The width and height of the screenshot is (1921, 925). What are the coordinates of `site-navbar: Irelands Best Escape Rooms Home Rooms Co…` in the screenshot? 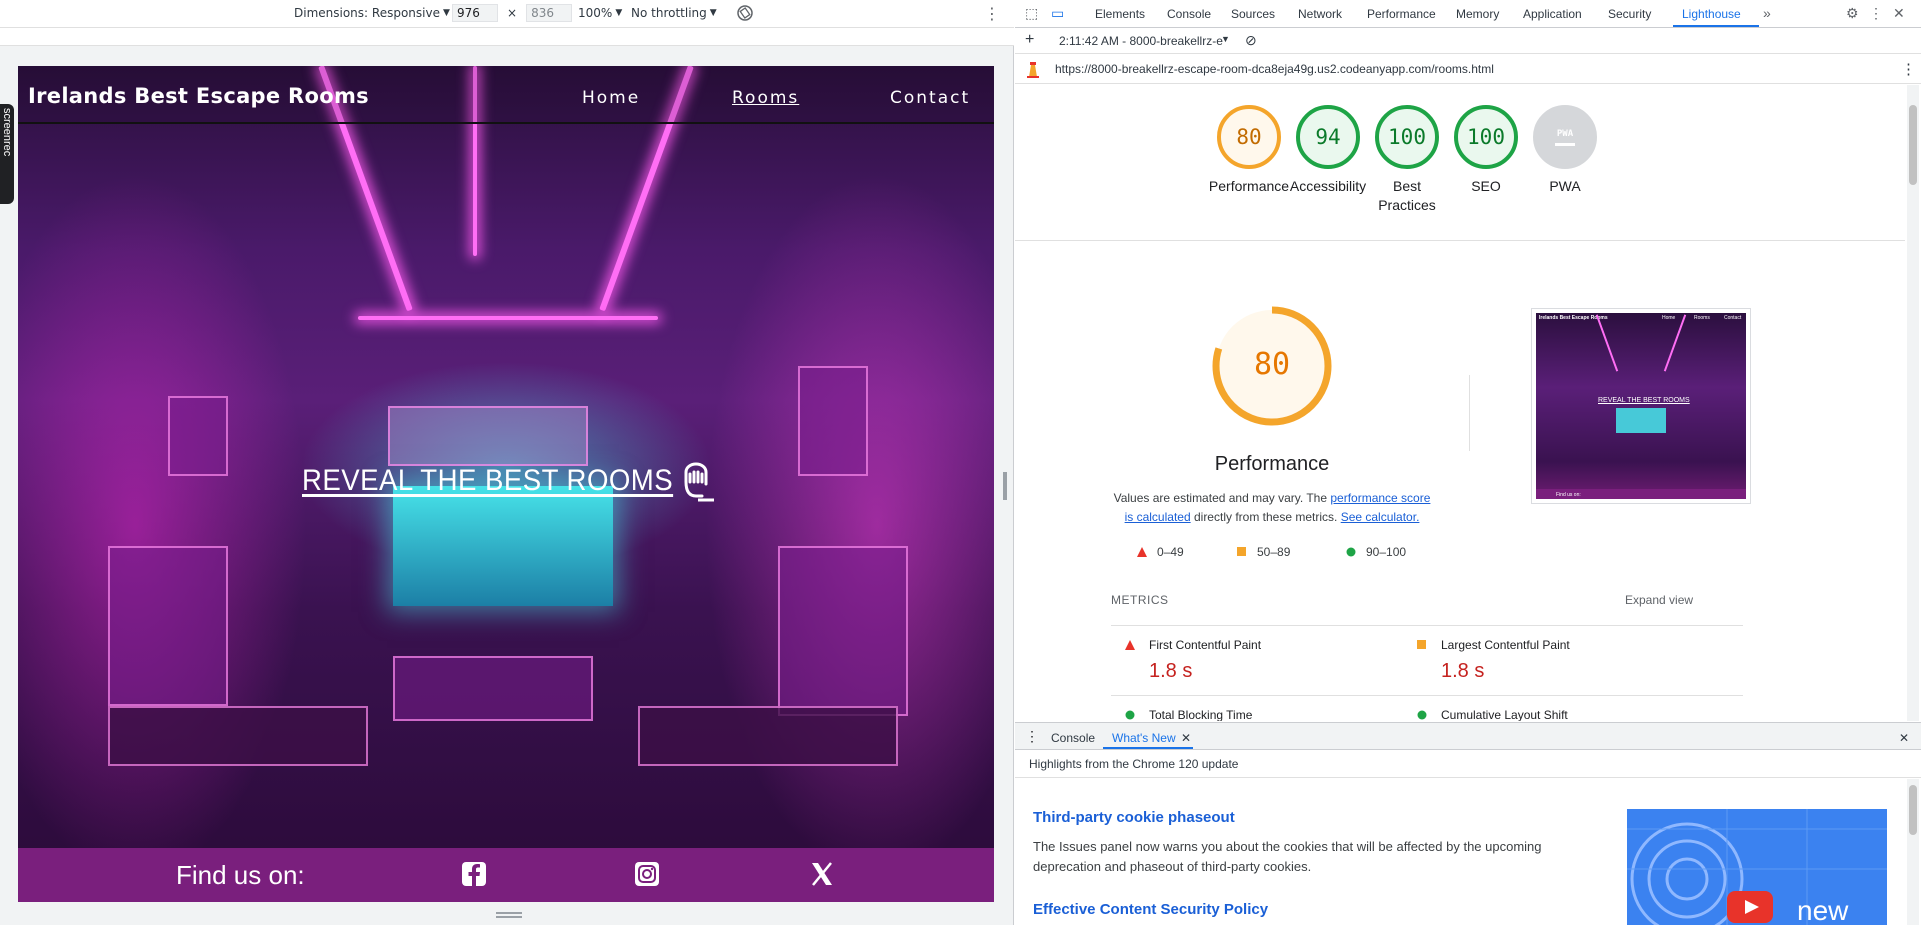 It's located at (506, 95).